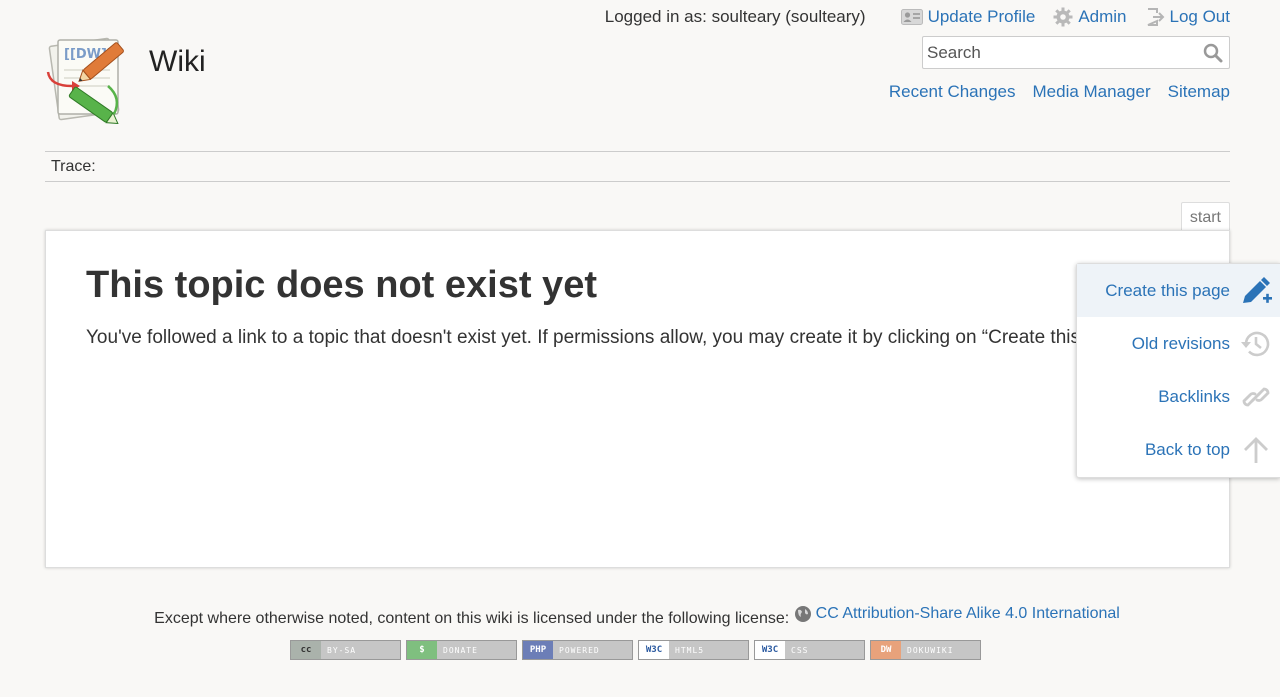  I want to click on dokuwiki-logo-icon: [[DW]], so click(90, 76).